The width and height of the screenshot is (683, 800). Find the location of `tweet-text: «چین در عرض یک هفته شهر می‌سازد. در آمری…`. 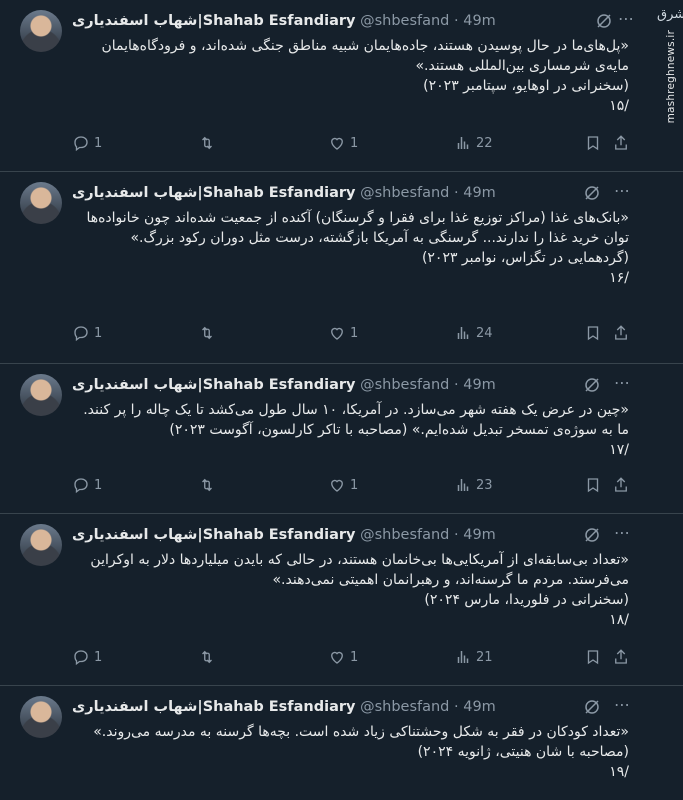

tweet-text: «چین در عرض یک هفته شهر می‌سازد. در آمری… is located at coordinates (350, 430).